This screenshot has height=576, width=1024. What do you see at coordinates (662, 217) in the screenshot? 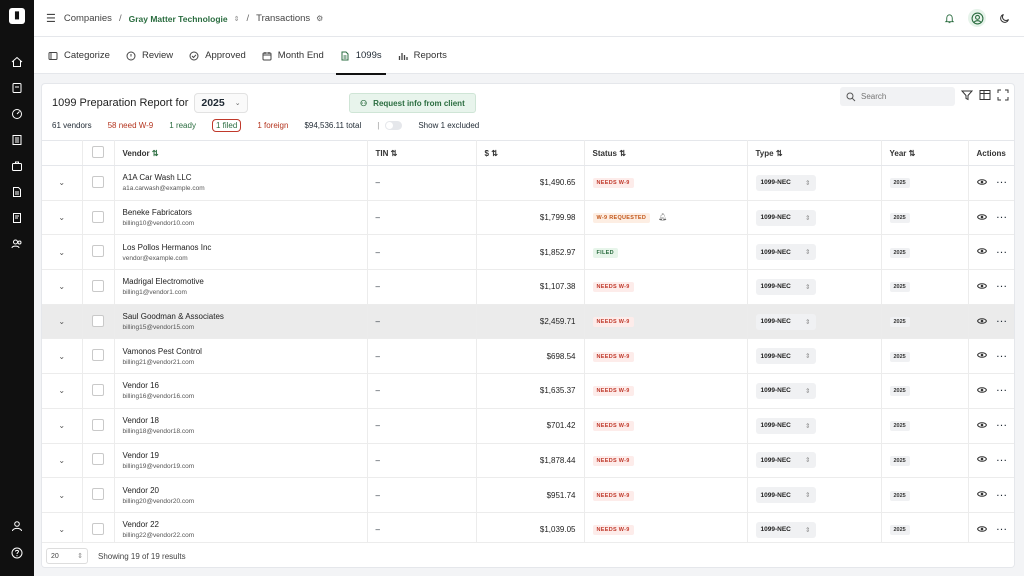
I see `bell-icon: 🔔︎` at bounding box center [662, 217].